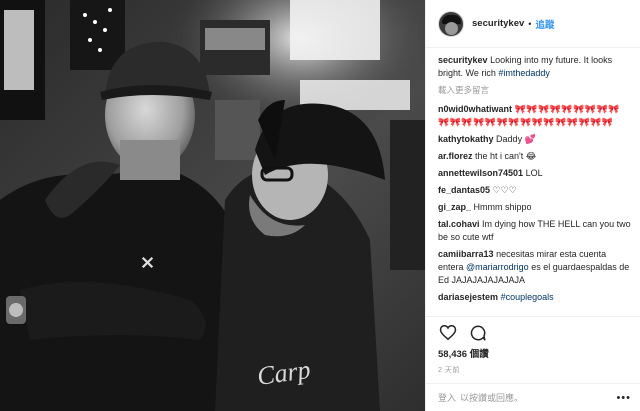 Image resolution: width=640 pixels, height=411 pixels. Describe the element at coordinates (475, 109) in the screenshot. I see `comment-username: n0wid0whatiwant` at that location.